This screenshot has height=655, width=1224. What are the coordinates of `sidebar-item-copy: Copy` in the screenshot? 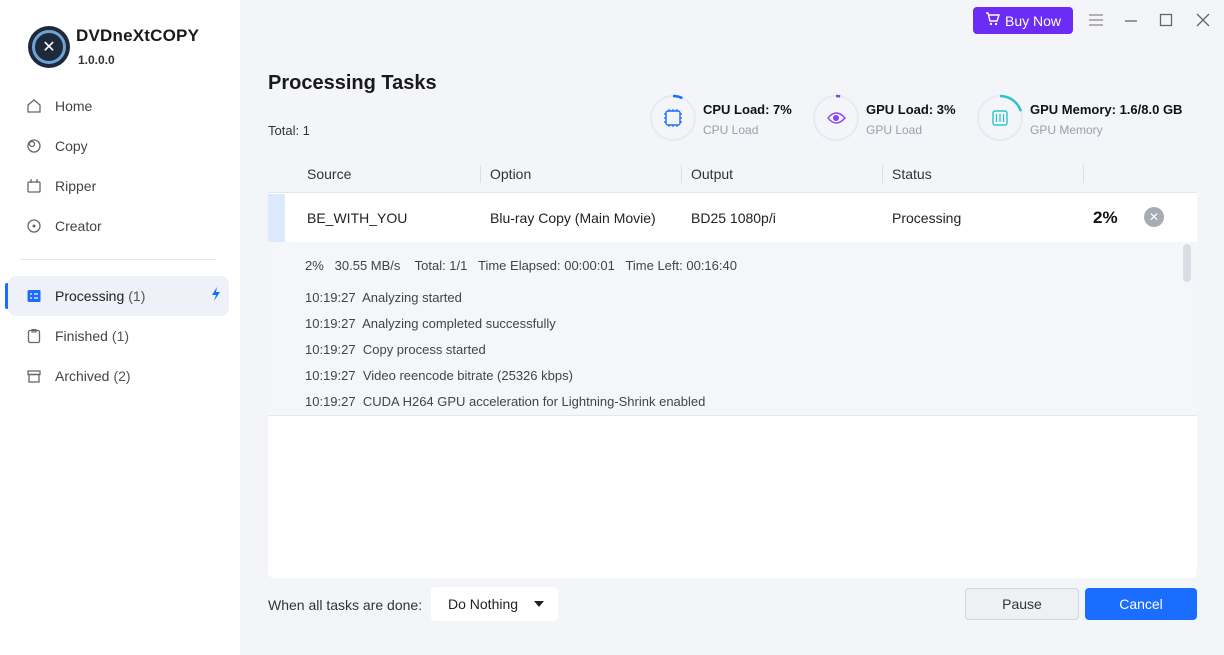 It's located at (118, 146).